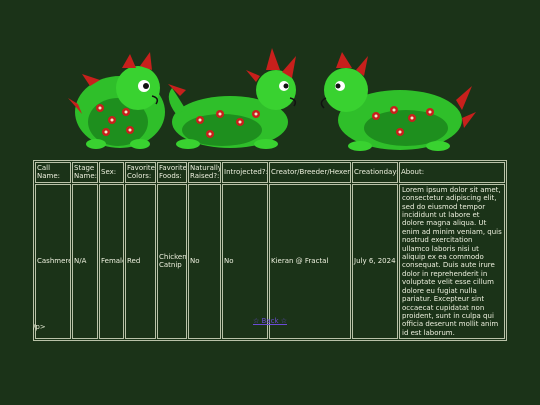 The width and height of the screenshot is (540, 405). Describe the element at coordinates (39, 327) in the screenshot. I see `stray-text: /p>` at that location.